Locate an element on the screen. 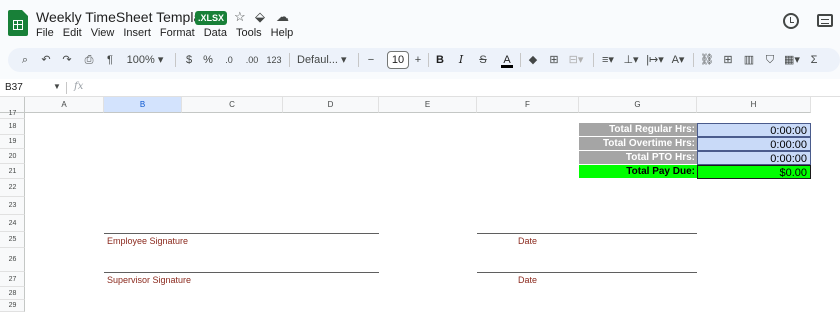 The image size is (840, 312). menu-data: Data is located at coordinates (215, 33).